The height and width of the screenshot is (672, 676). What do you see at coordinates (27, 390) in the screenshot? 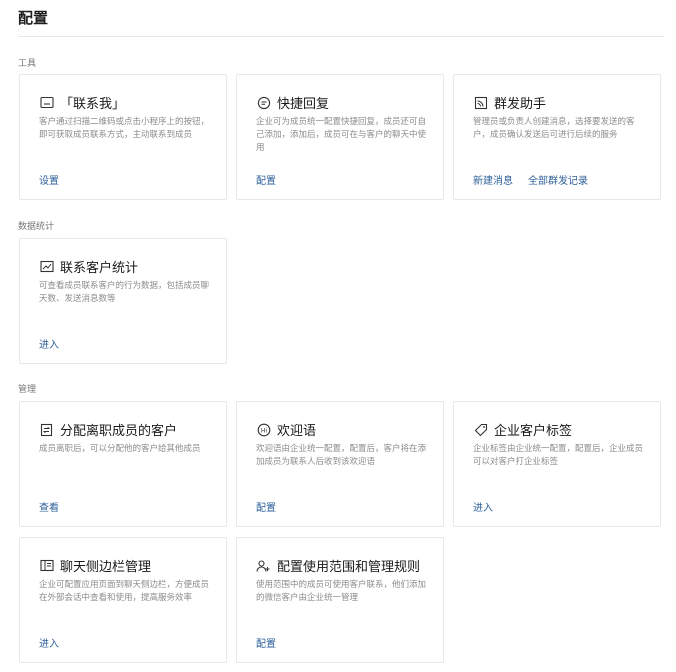
I see `section-label-manage: 管理` at bounding box center [27, 390].